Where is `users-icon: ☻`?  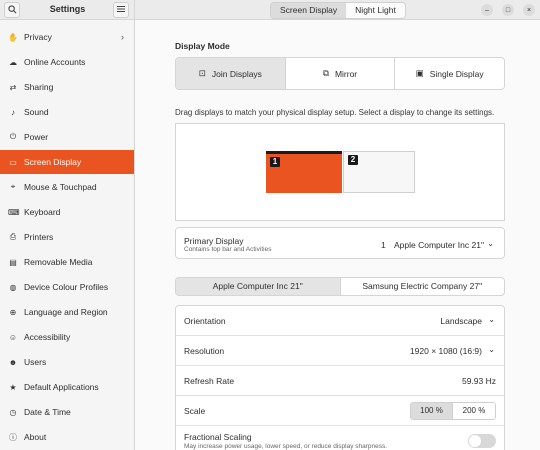
users-icon: ☻ is located at coordinates (13, 362).